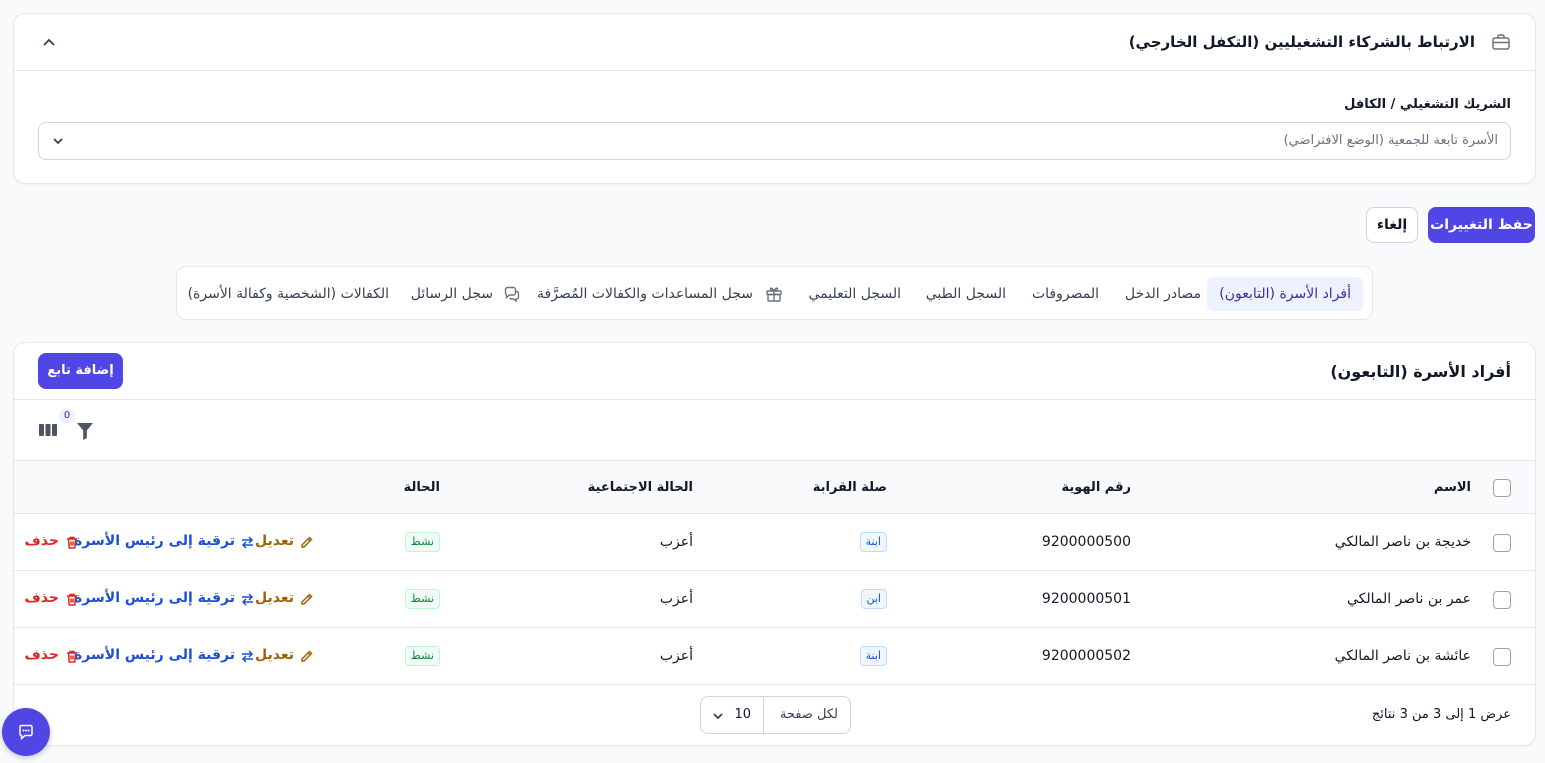 The width and height of the screenshot is (1545, 763). Describe the element at coordinates (808, 714) in the screenshot. I see `per-page-label: لكل صفحة` at that location.